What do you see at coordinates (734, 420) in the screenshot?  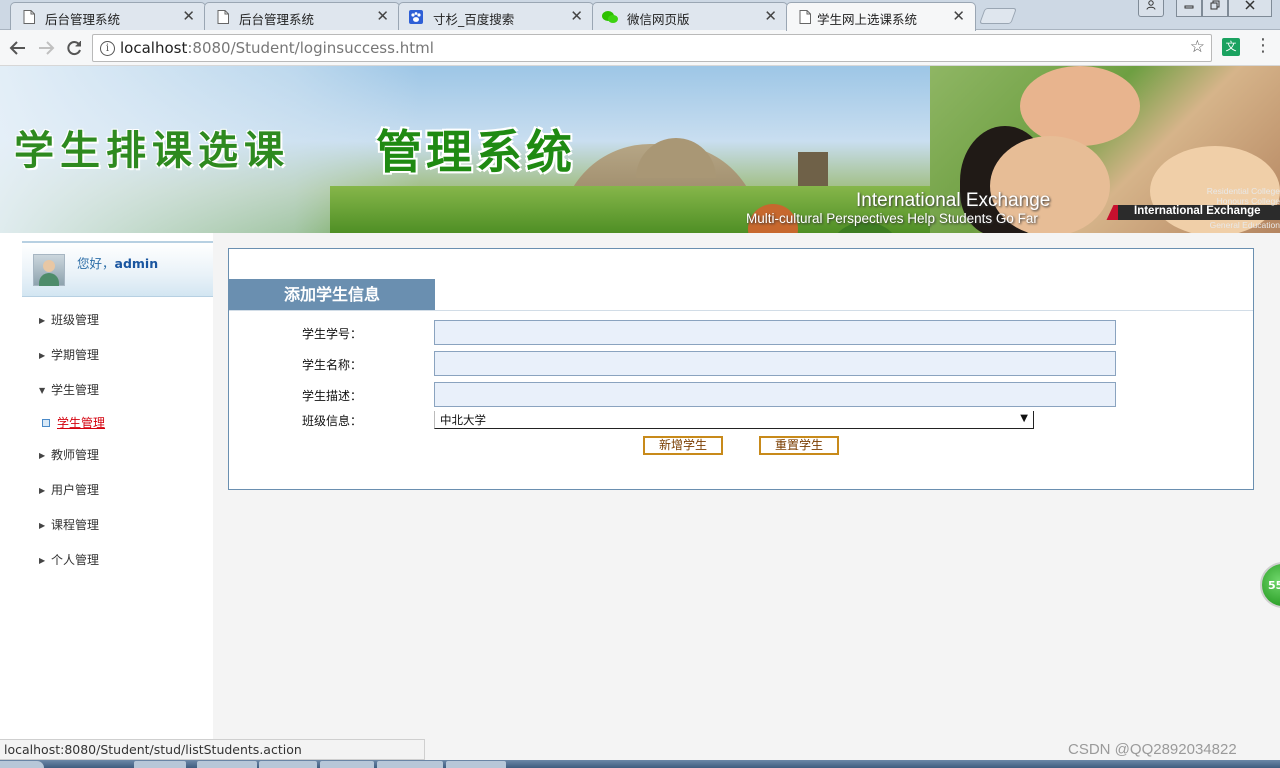 I see `class-select: 中北大学 ▼` at bounding box center [734, 420].